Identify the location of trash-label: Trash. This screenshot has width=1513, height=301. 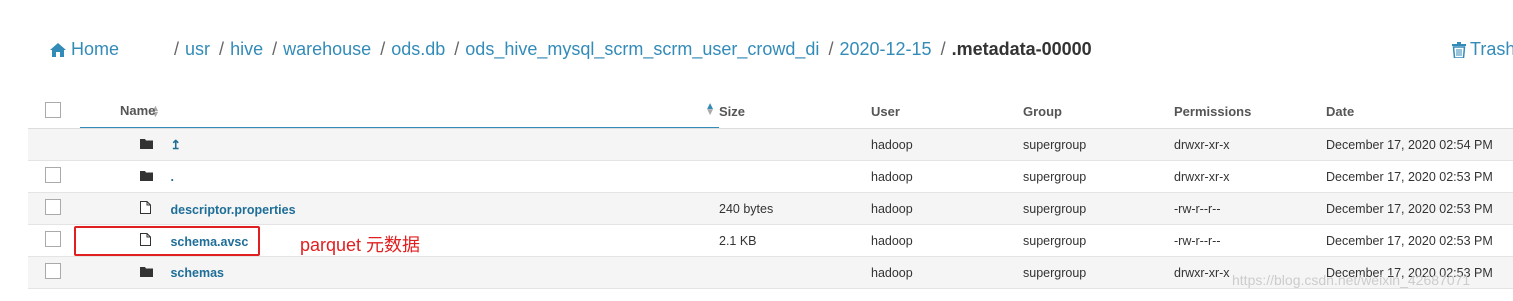
(1491, 49).